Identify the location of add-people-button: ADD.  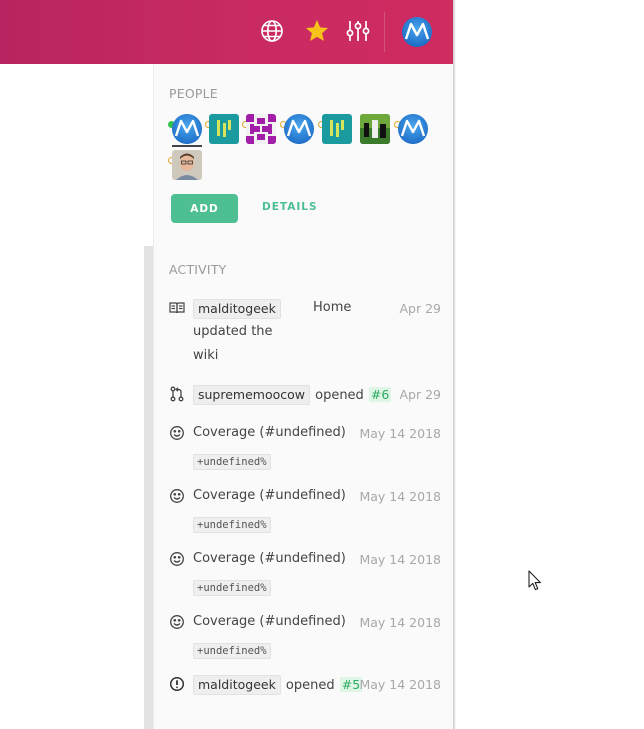
(204, 208).